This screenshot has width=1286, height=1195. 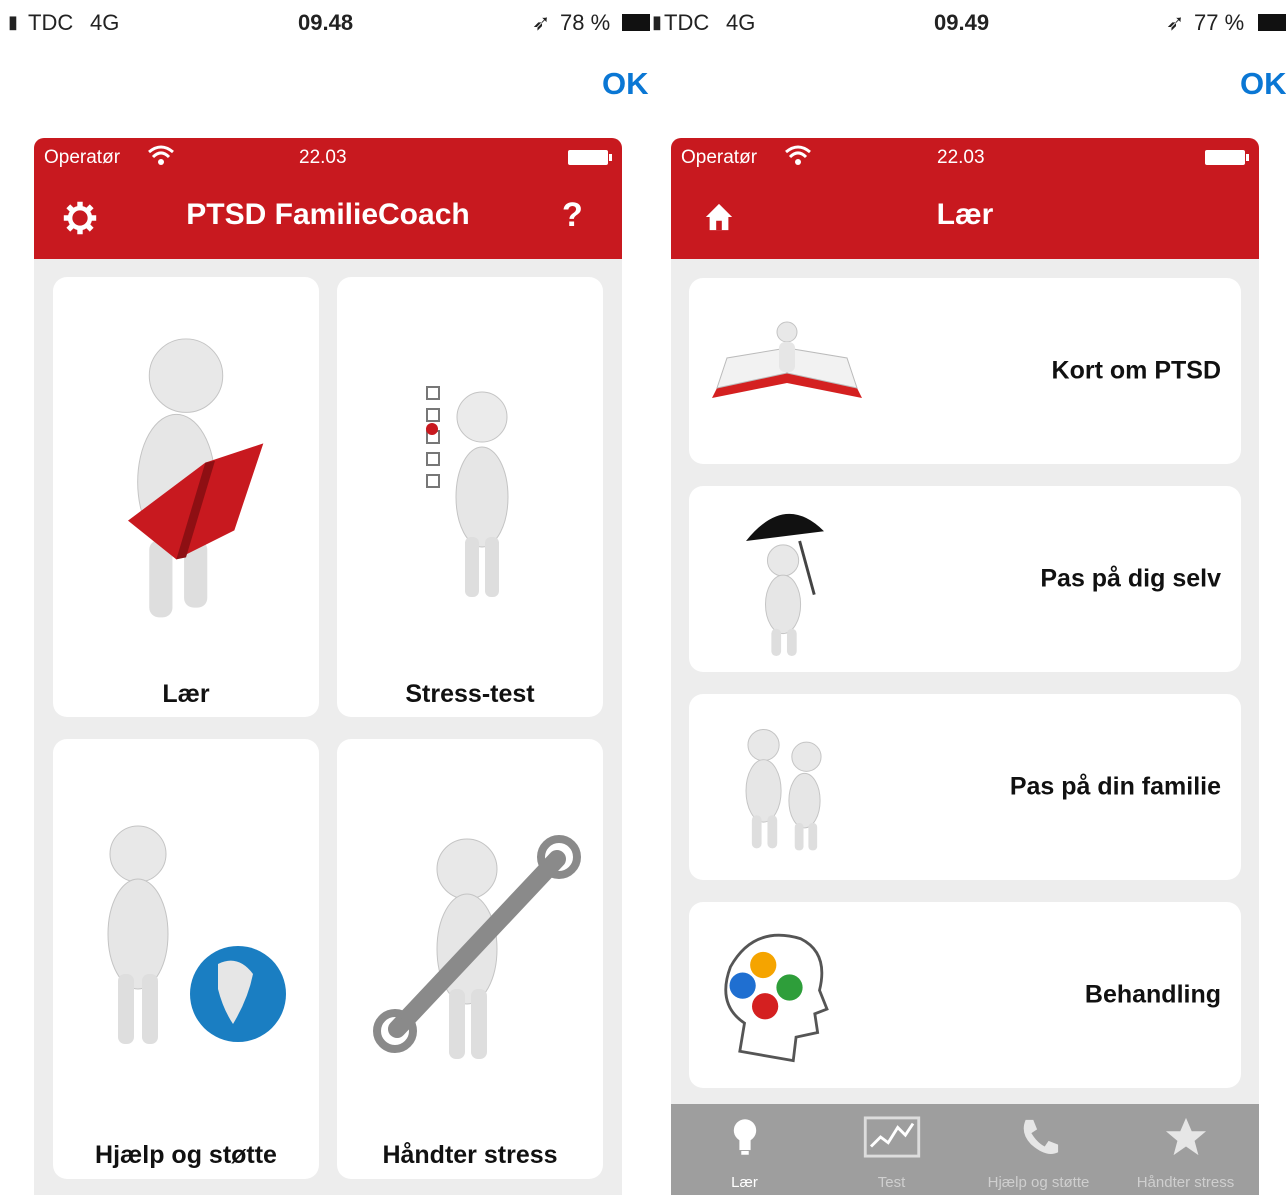 I want to click on figure-globe-icon, so click(x=196, y=934).